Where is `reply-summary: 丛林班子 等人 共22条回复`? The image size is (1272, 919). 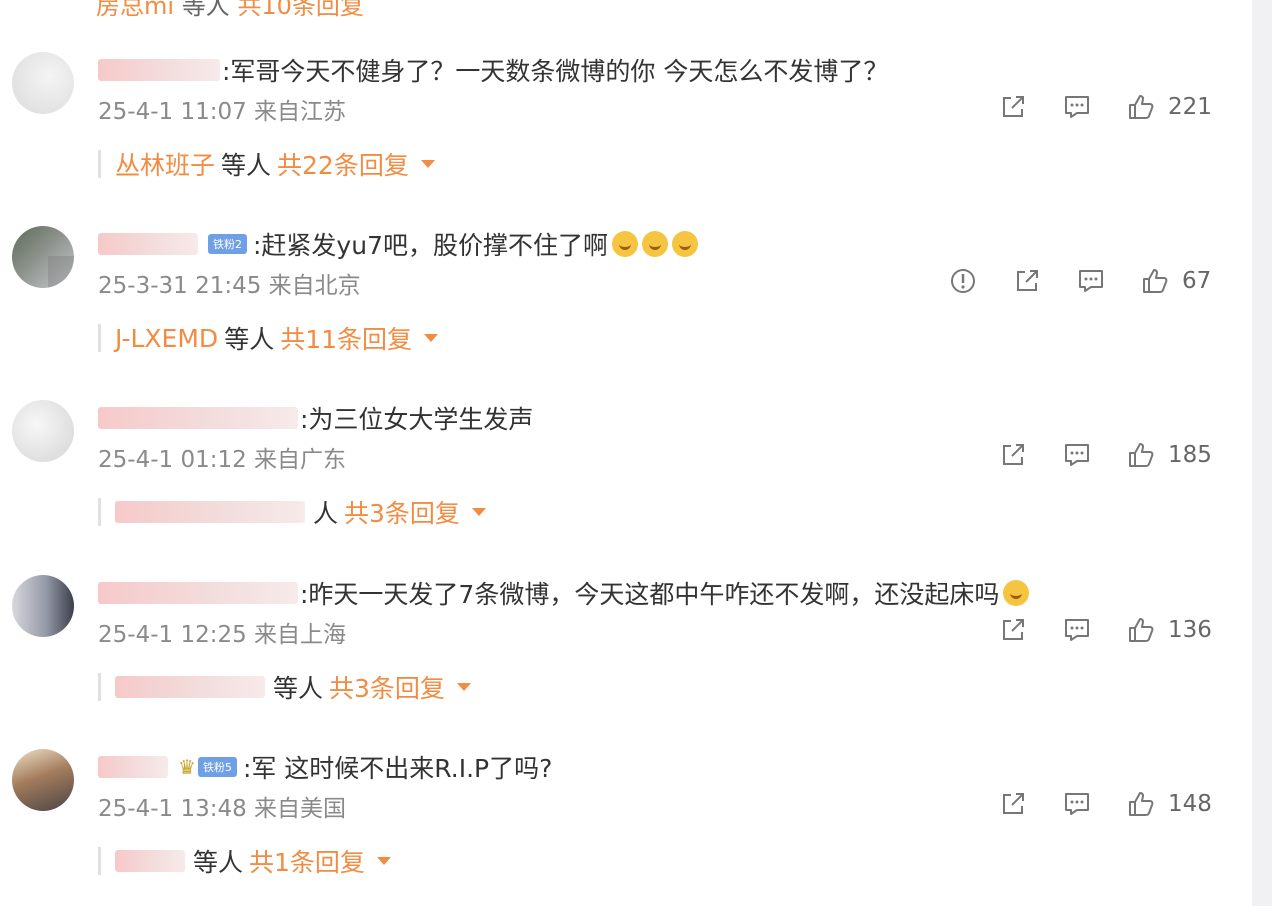 reply-summary: 丛林班子 等人 共22条回复 is located at coordinates (266, 164).